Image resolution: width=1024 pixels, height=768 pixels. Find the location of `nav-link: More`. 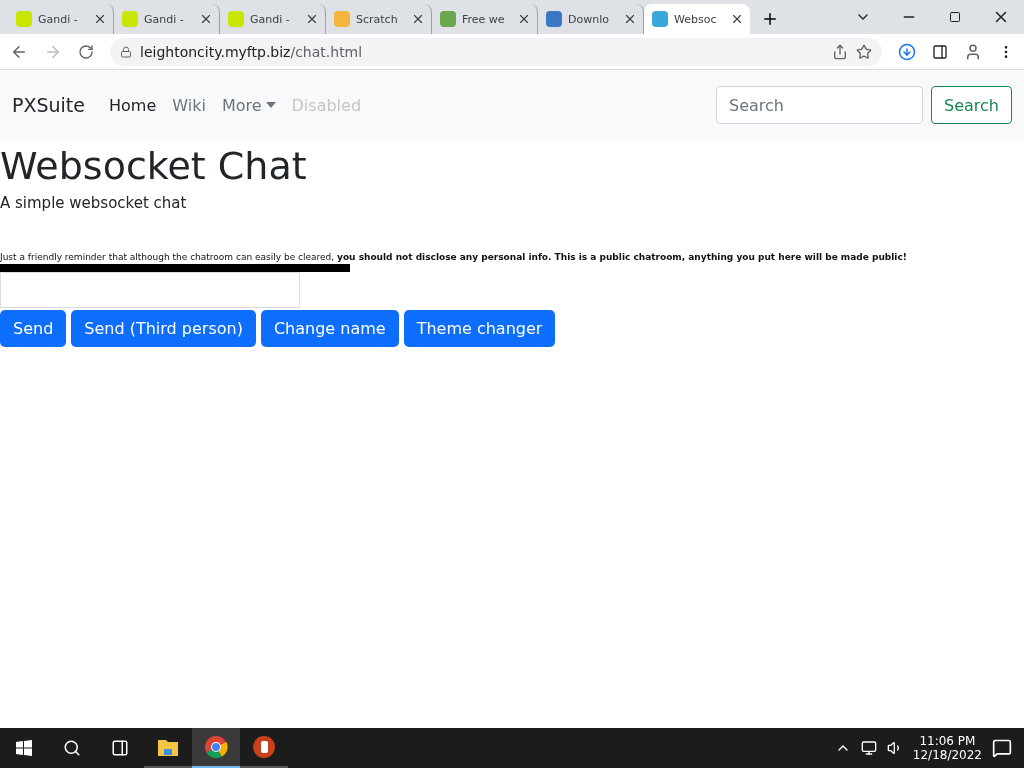

nav-link: More is located at coordinates (248, 105).